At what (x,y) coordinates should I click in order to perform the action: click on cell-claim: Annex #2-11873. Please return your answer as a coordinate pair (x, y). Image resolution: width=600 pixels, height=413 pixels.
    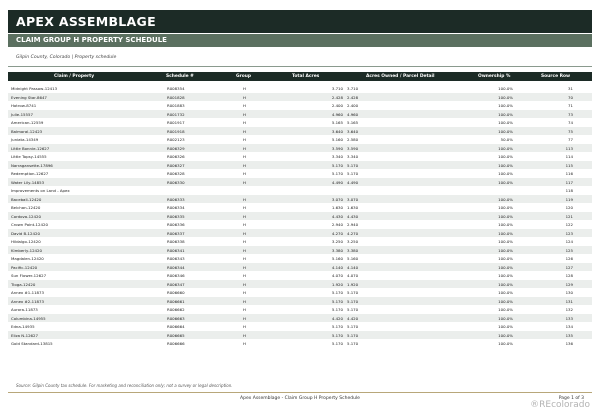
    Looking at the image, I should click on (27, 301).